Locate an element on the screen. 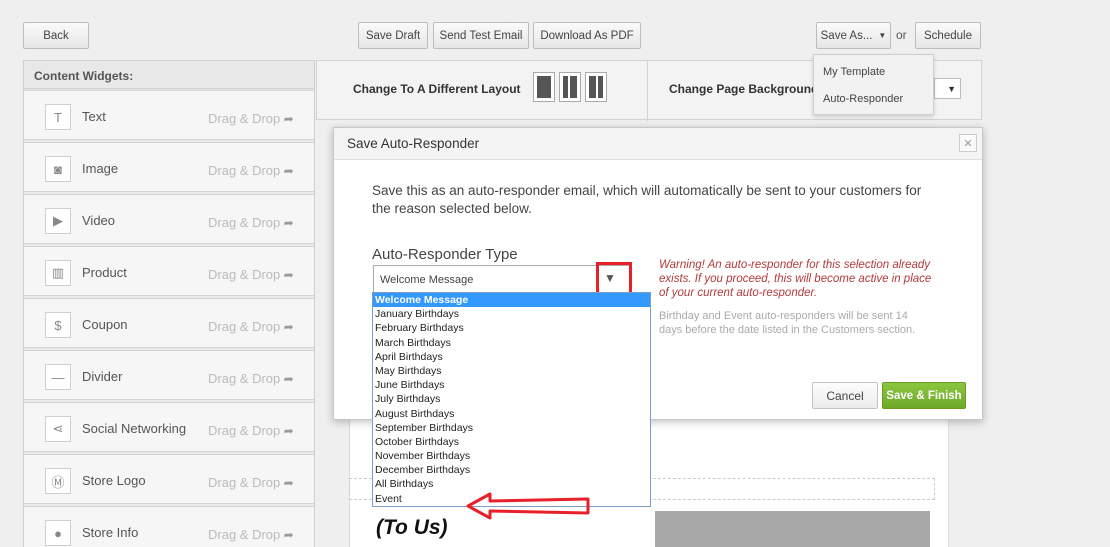 The image size is (1110, 547). cancel-button: Cancel is located at coordinates (845, 395).